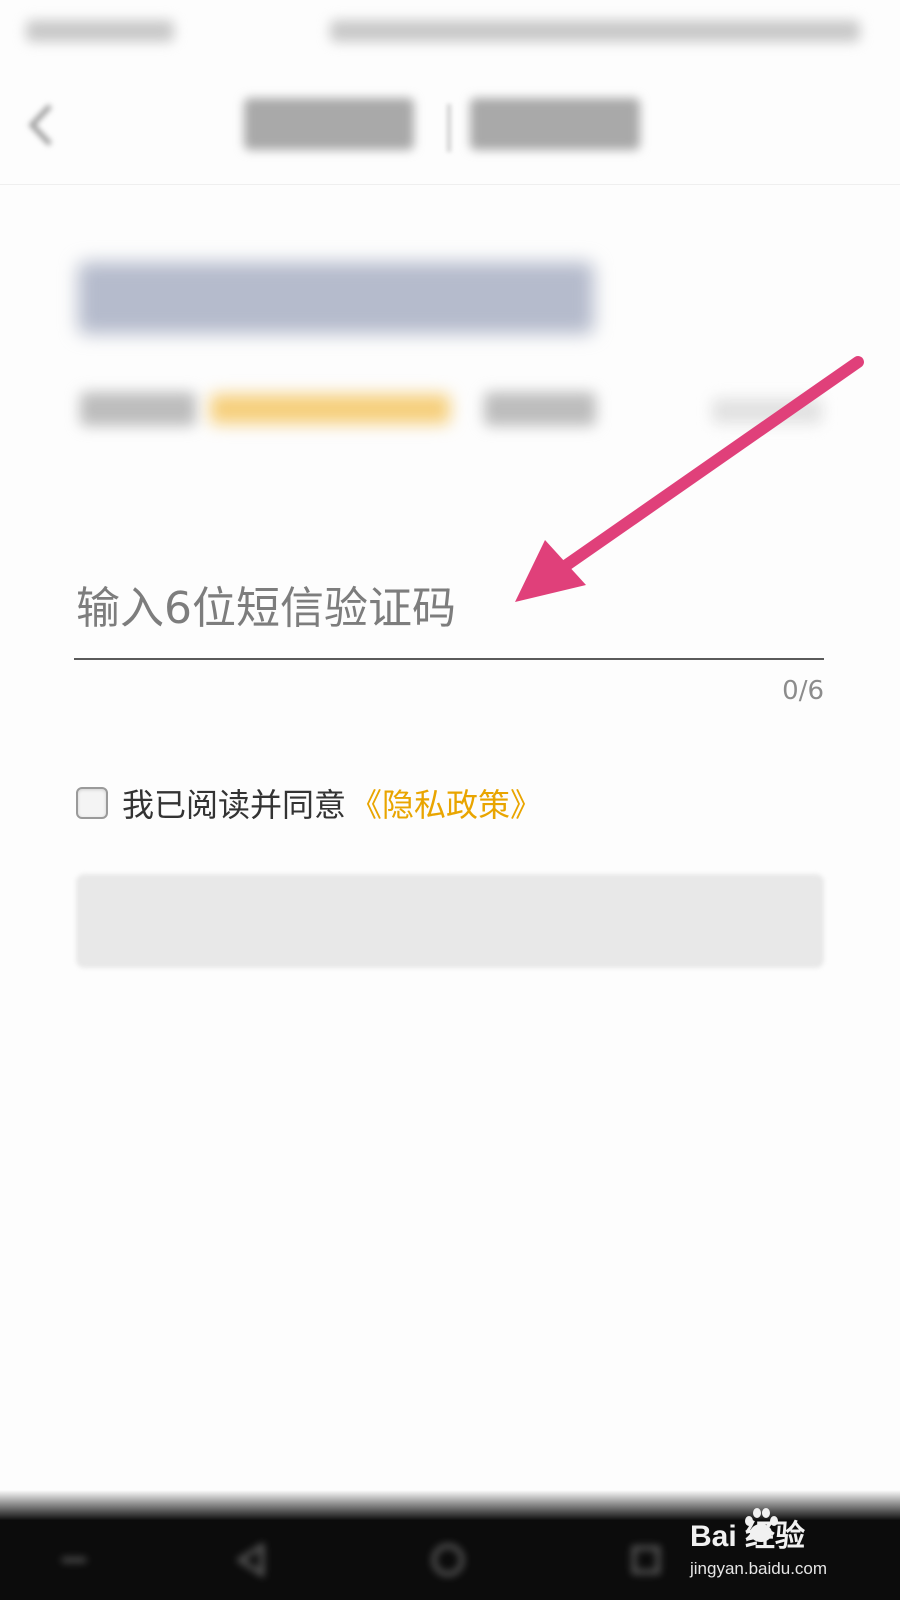 The image size is (900, 1600). I want to click on status-icons, so click(595, 31).